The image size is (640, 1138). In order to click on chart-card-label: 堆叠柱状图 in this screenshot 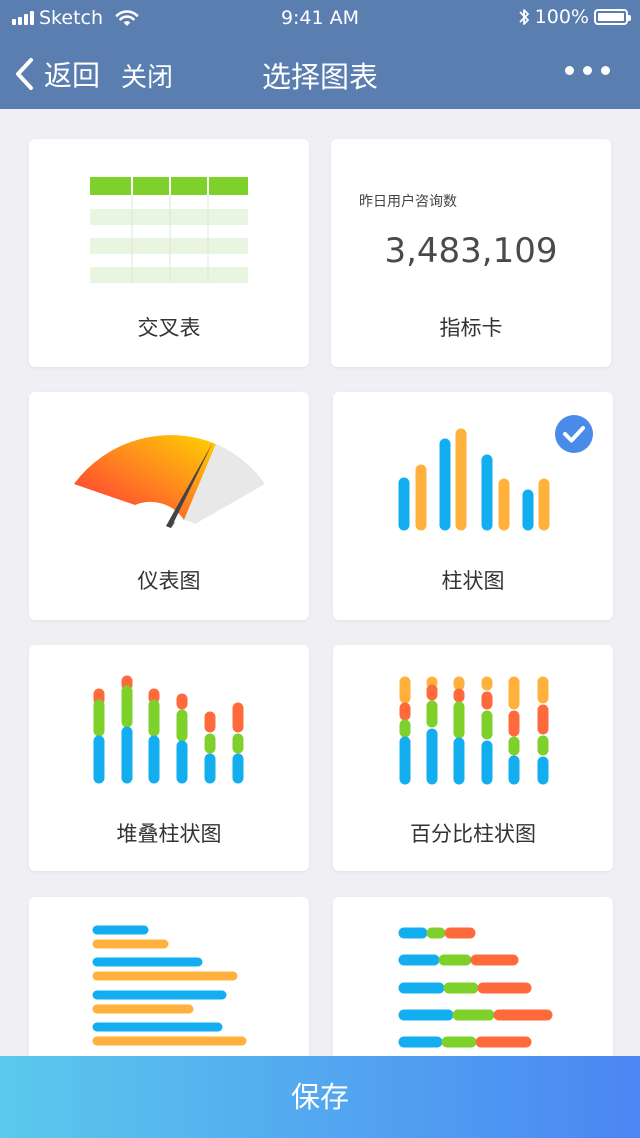, I will do `click(169, 834)`.